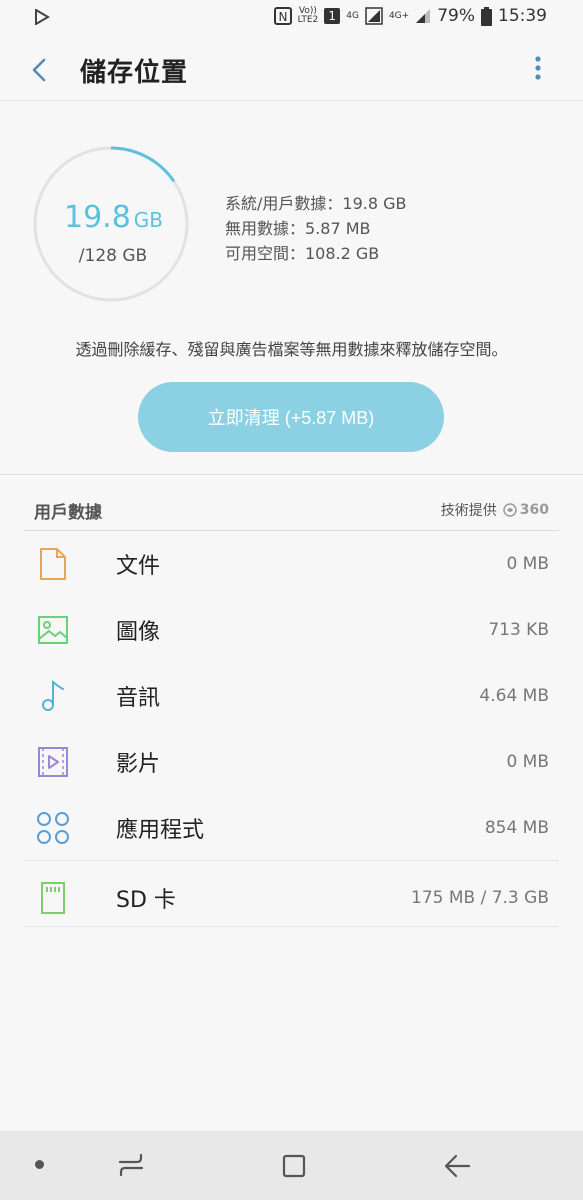 This screenshot has width=583, height=1200. Describe the element at coordinates (160, 830) in the screenshot. I see `list-item-label: 應用程式` at that location.